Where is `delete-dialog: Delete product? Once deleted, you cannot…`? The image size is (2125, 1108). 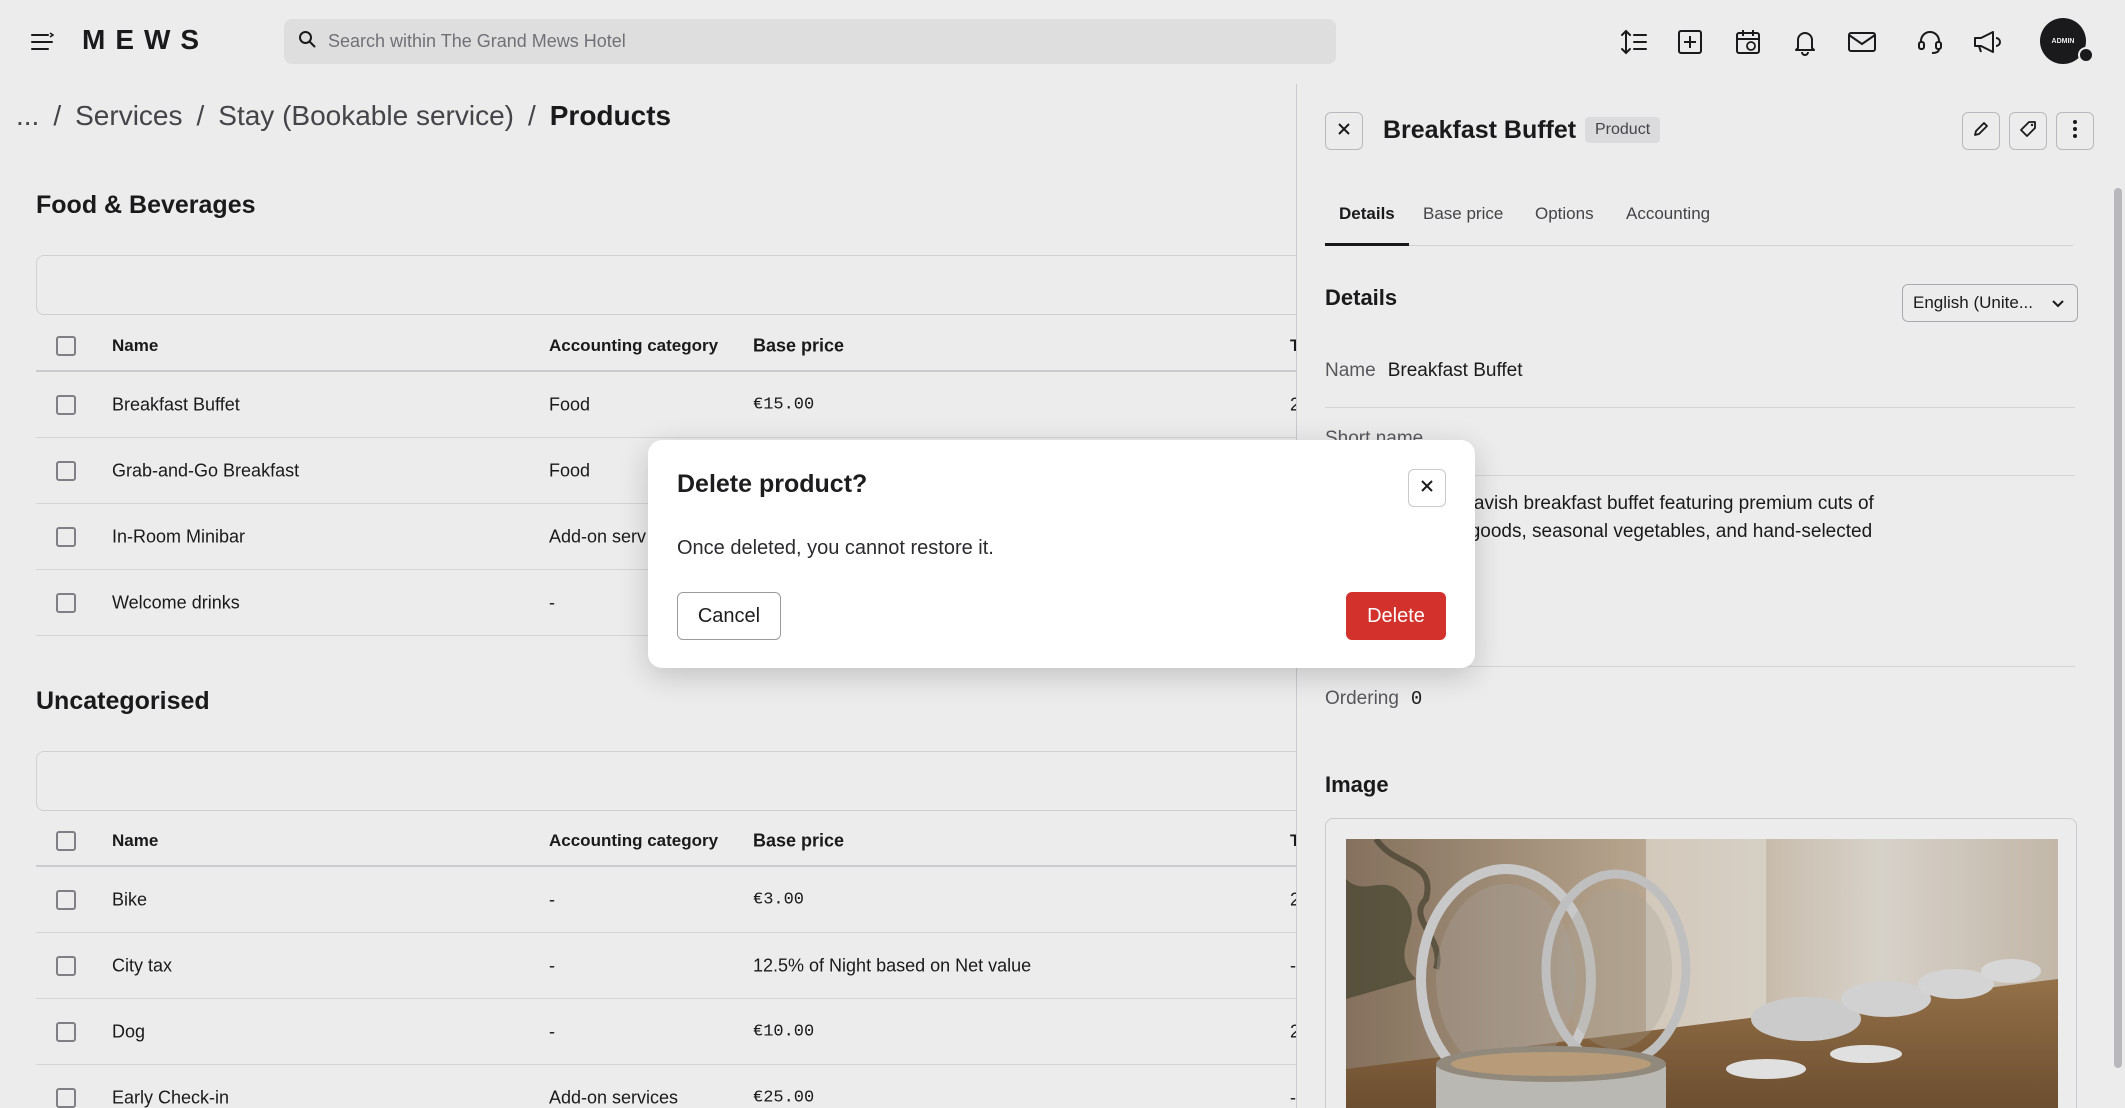 delete-dialog: Delete product? Once deleted, you cannot… is located at coordinates (1061, 554).